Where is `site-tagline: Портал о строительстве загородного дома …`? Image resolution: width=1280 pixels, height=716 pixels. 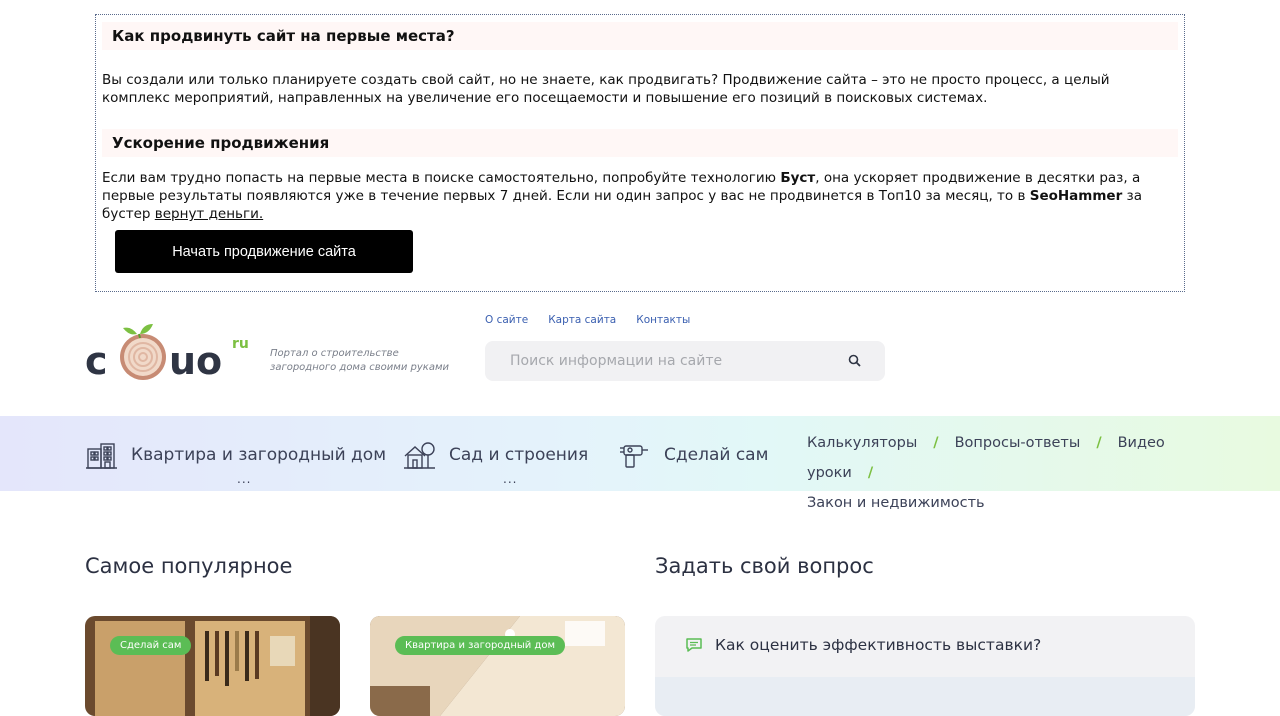 site-tagline: Портал о строительстве загородного дома … is located at coordinates (359, 360).